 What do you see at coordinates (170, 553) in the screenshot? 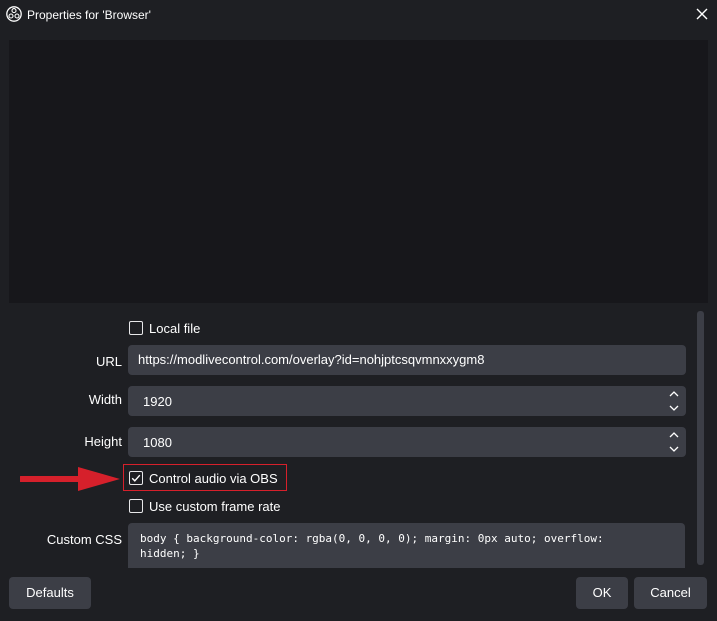
I see `custom-css-line-2: hidden; }` at bounding box center [170, 553].